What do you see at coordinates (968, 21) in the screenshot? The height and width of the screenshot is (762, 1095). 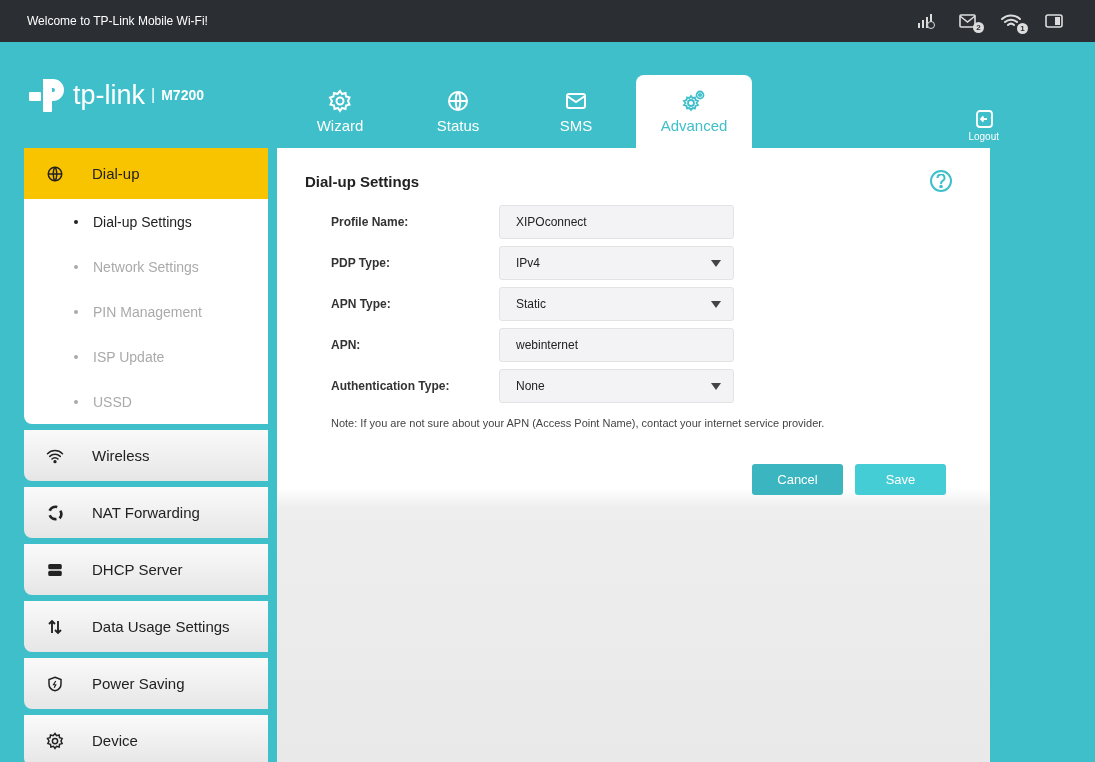 I see `mail-icon` at bounding box center [968, 21].